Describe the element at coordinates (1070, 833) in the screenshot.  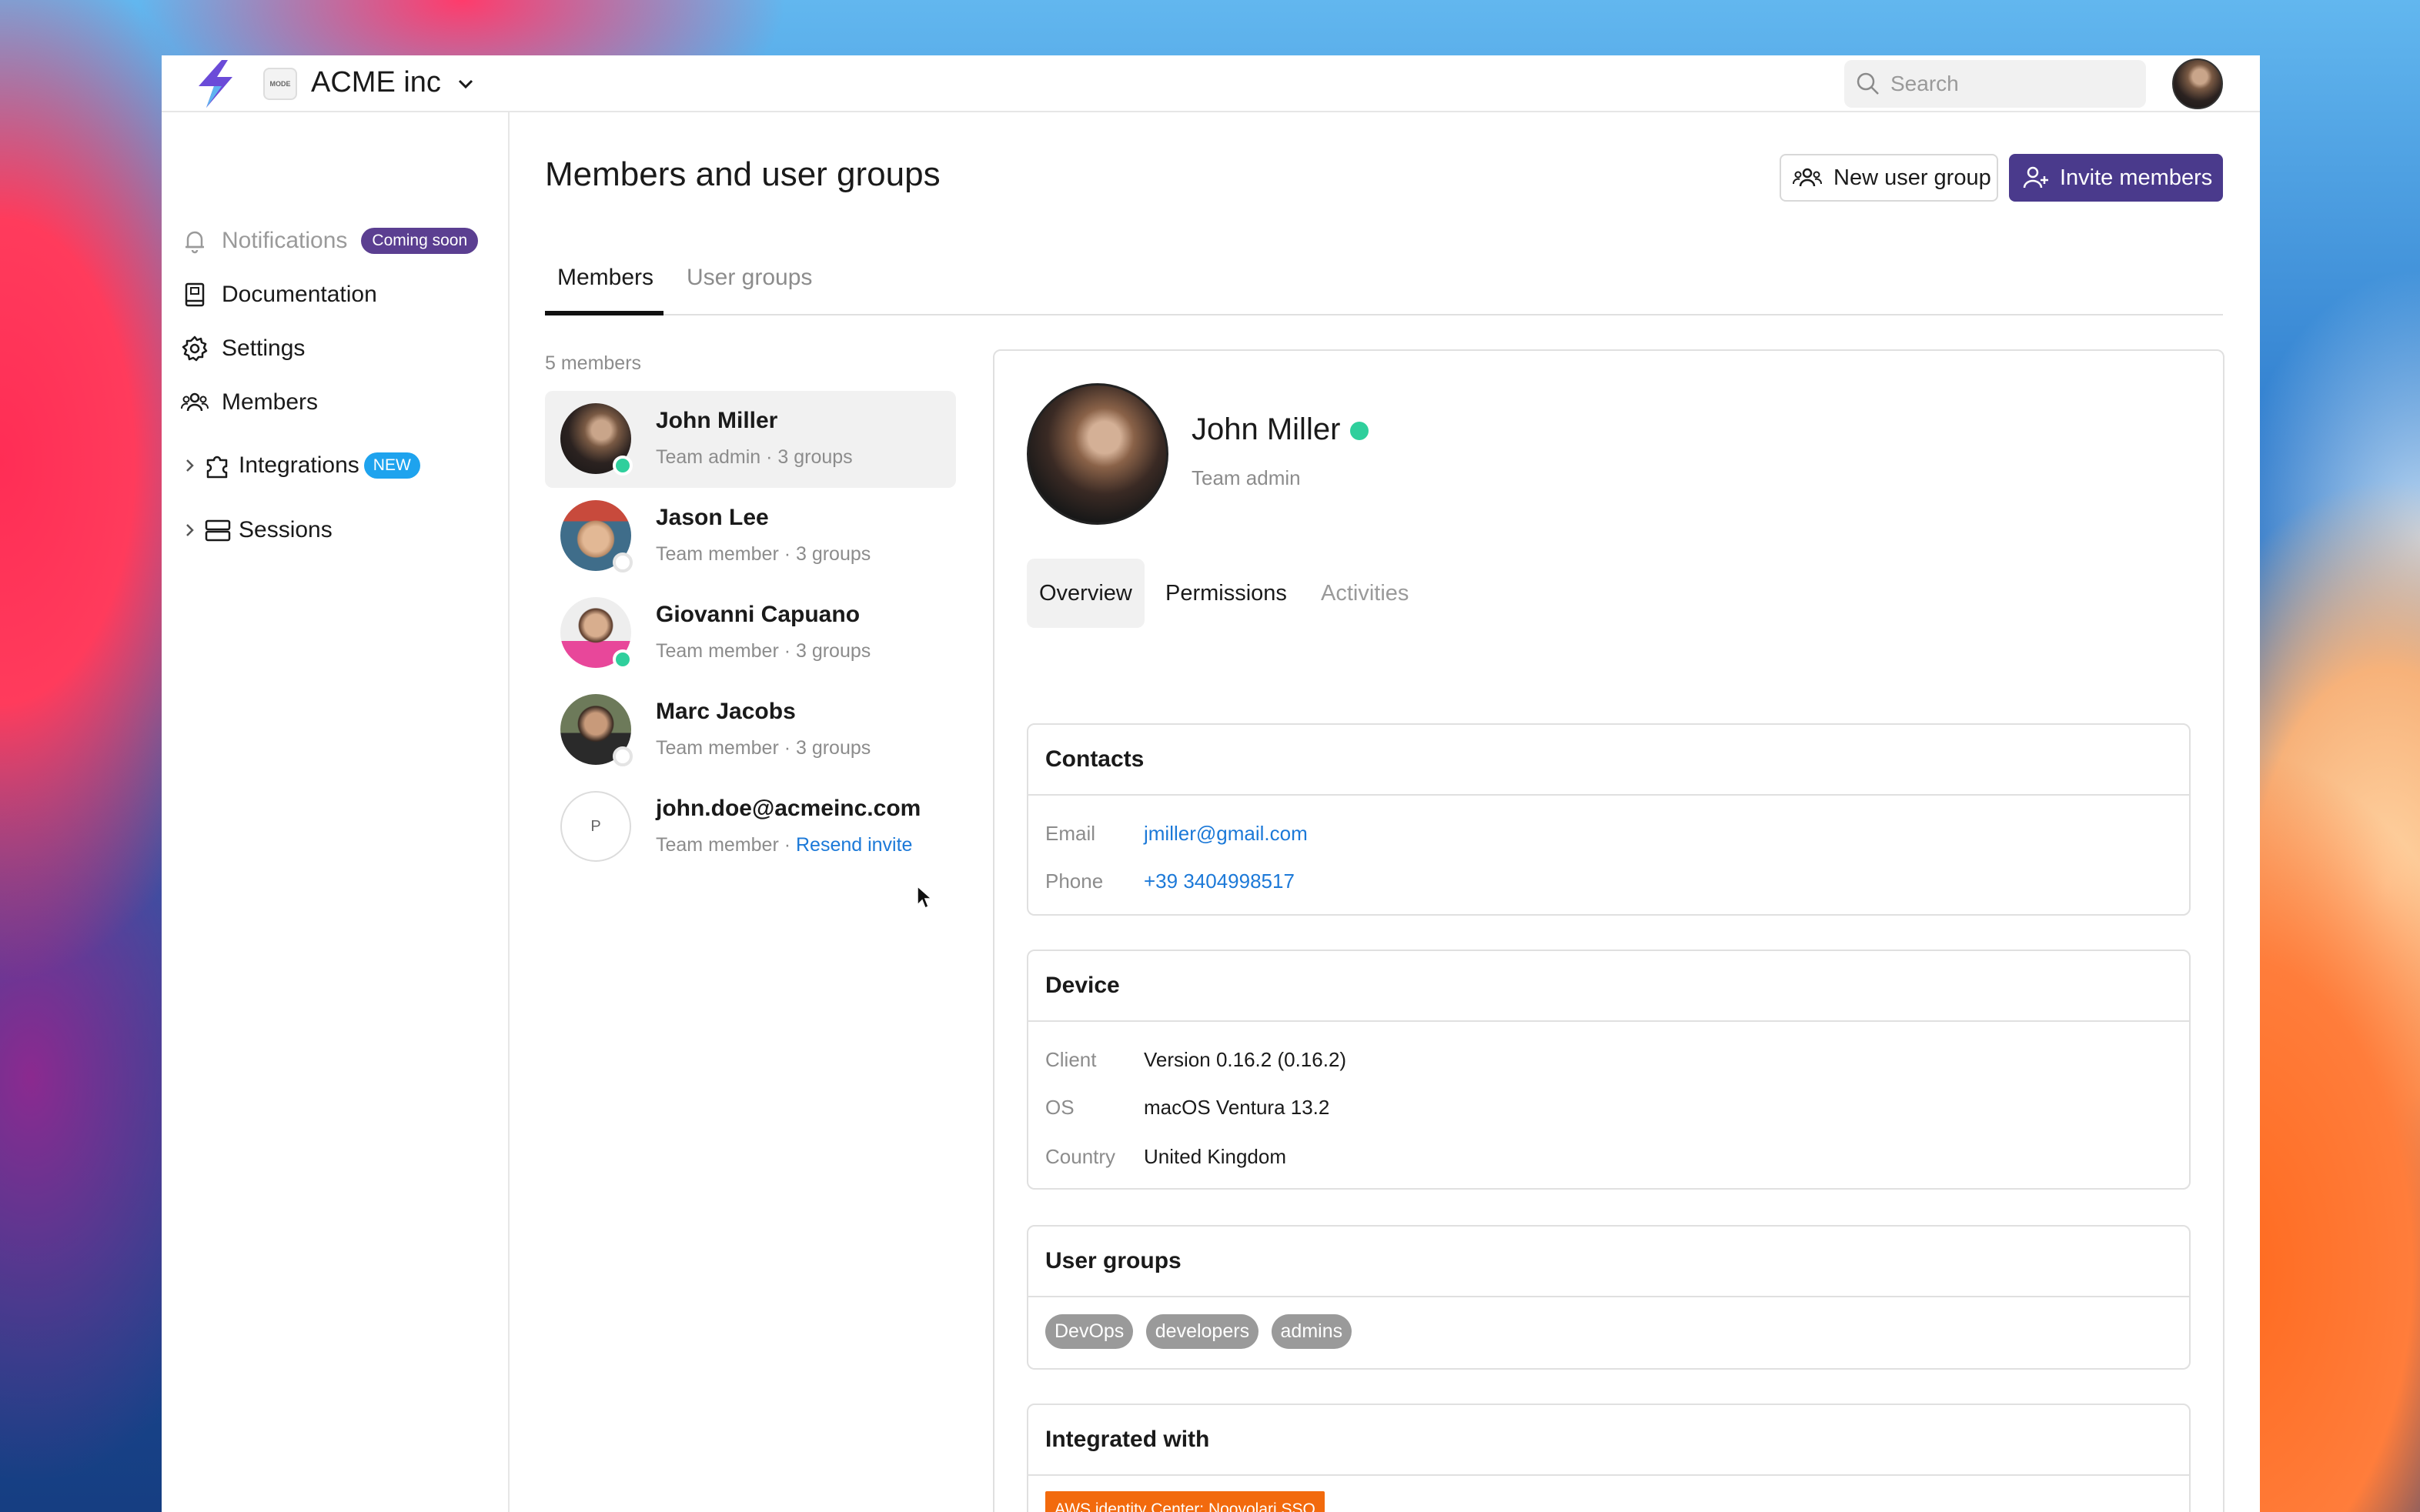
I see `email-label: Email` at that location.